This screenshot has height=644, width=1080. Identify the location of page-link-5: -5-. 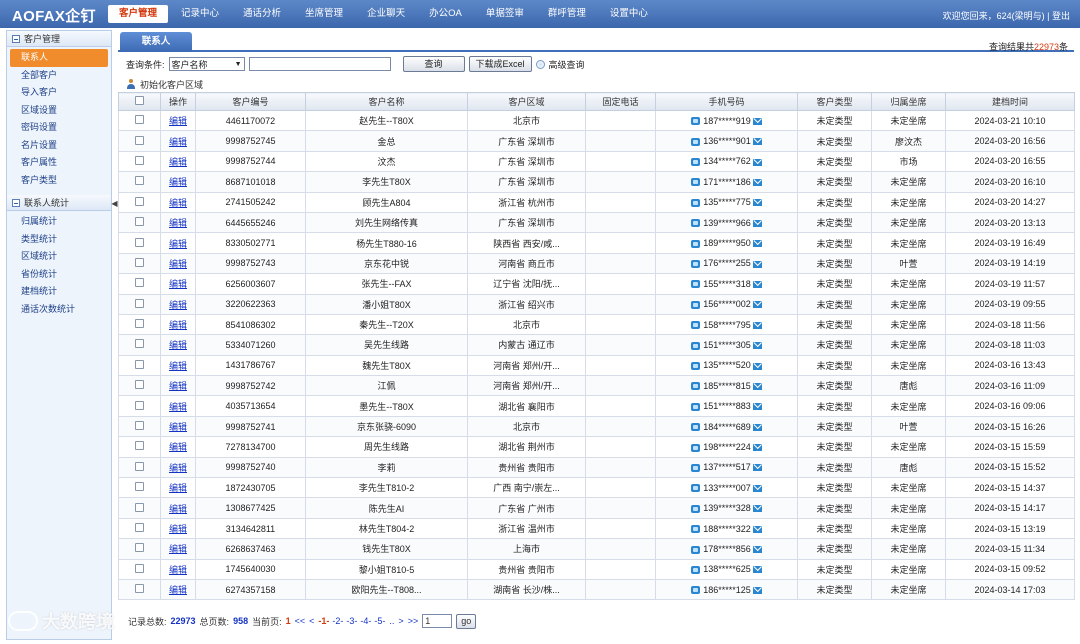
(379, 621).